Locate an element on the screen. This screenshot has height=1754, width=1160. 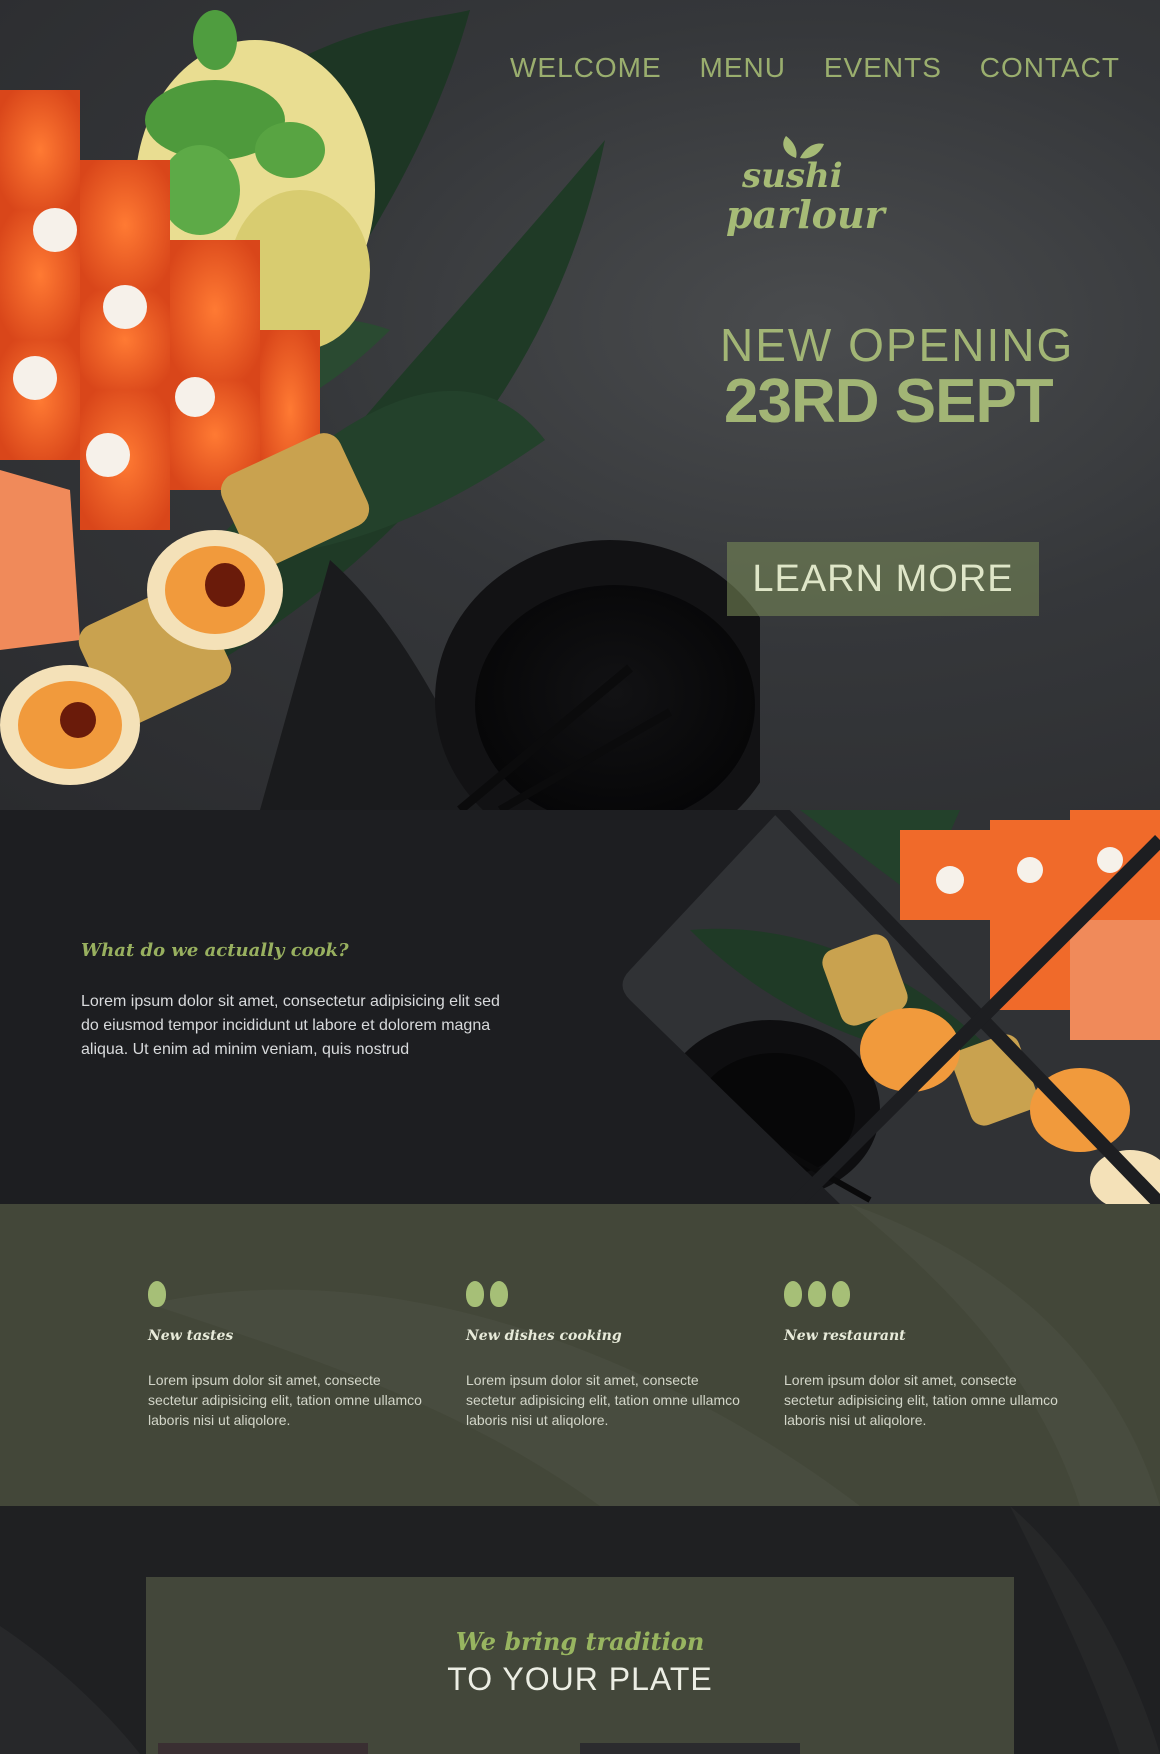
sushi-parlour-logo: sushi parlour is located at coordinates (802, 192).